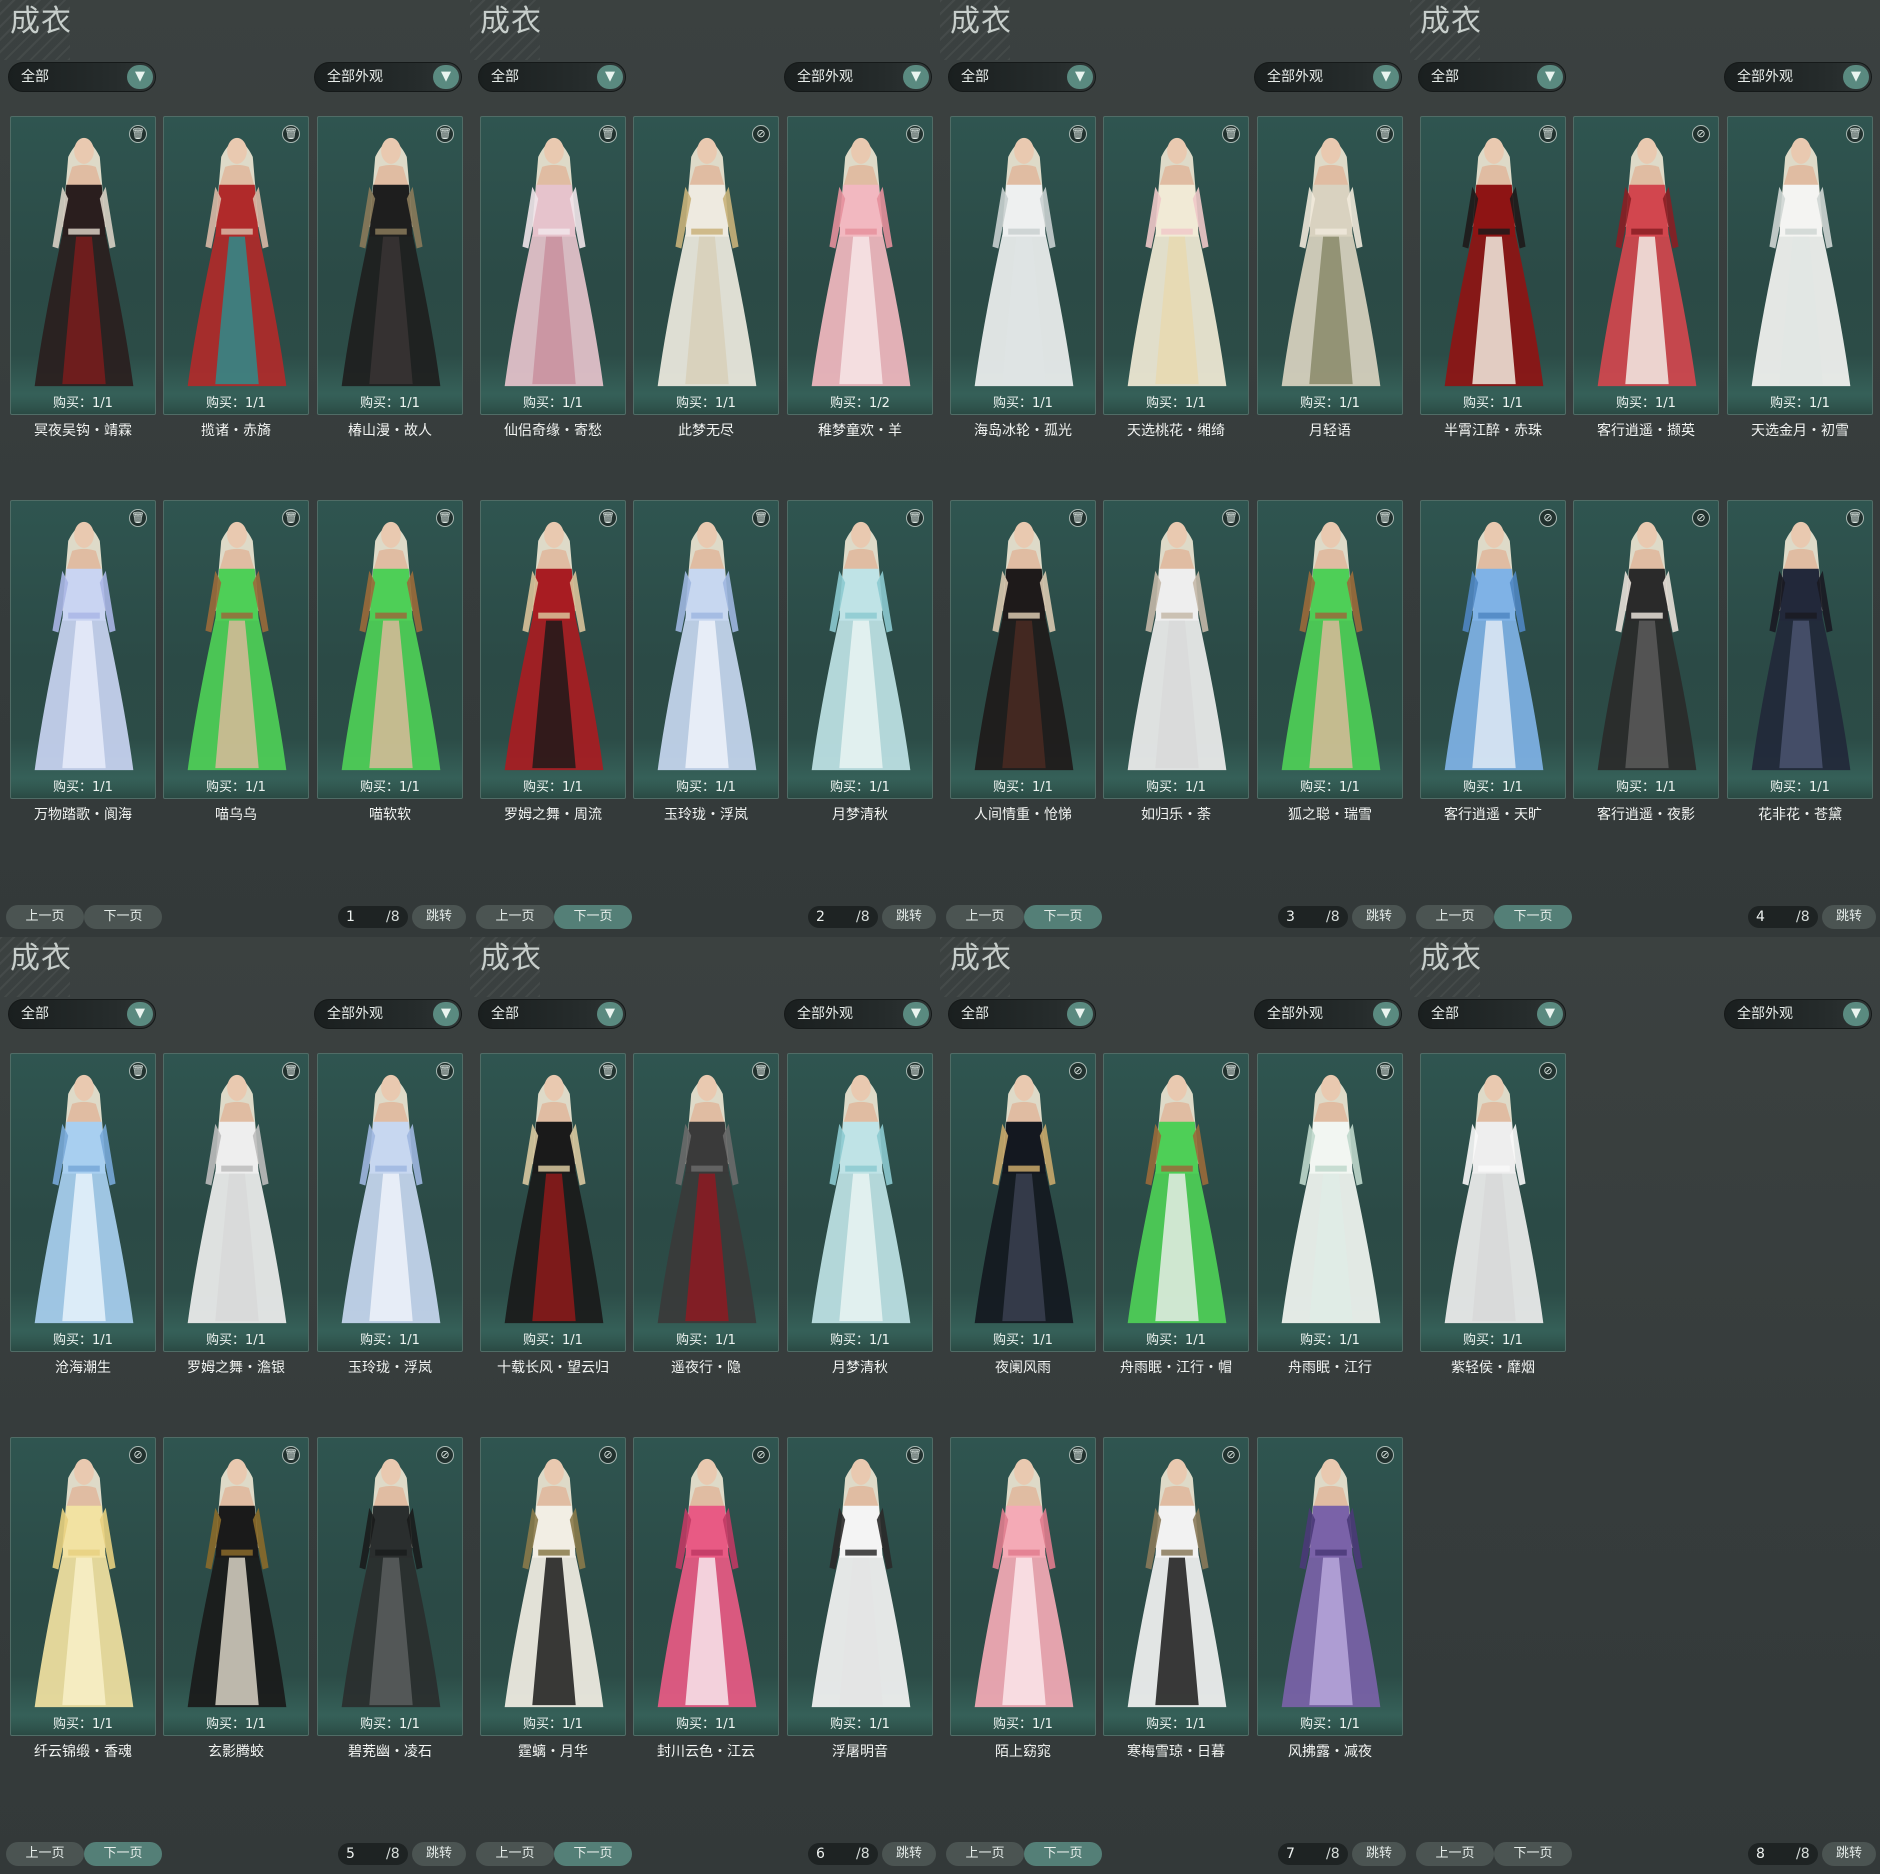 The height and width of the screenshot is (1874, 1880). I want to click on outfit-card: 🗑 购买：1/2, so click(860, 265).